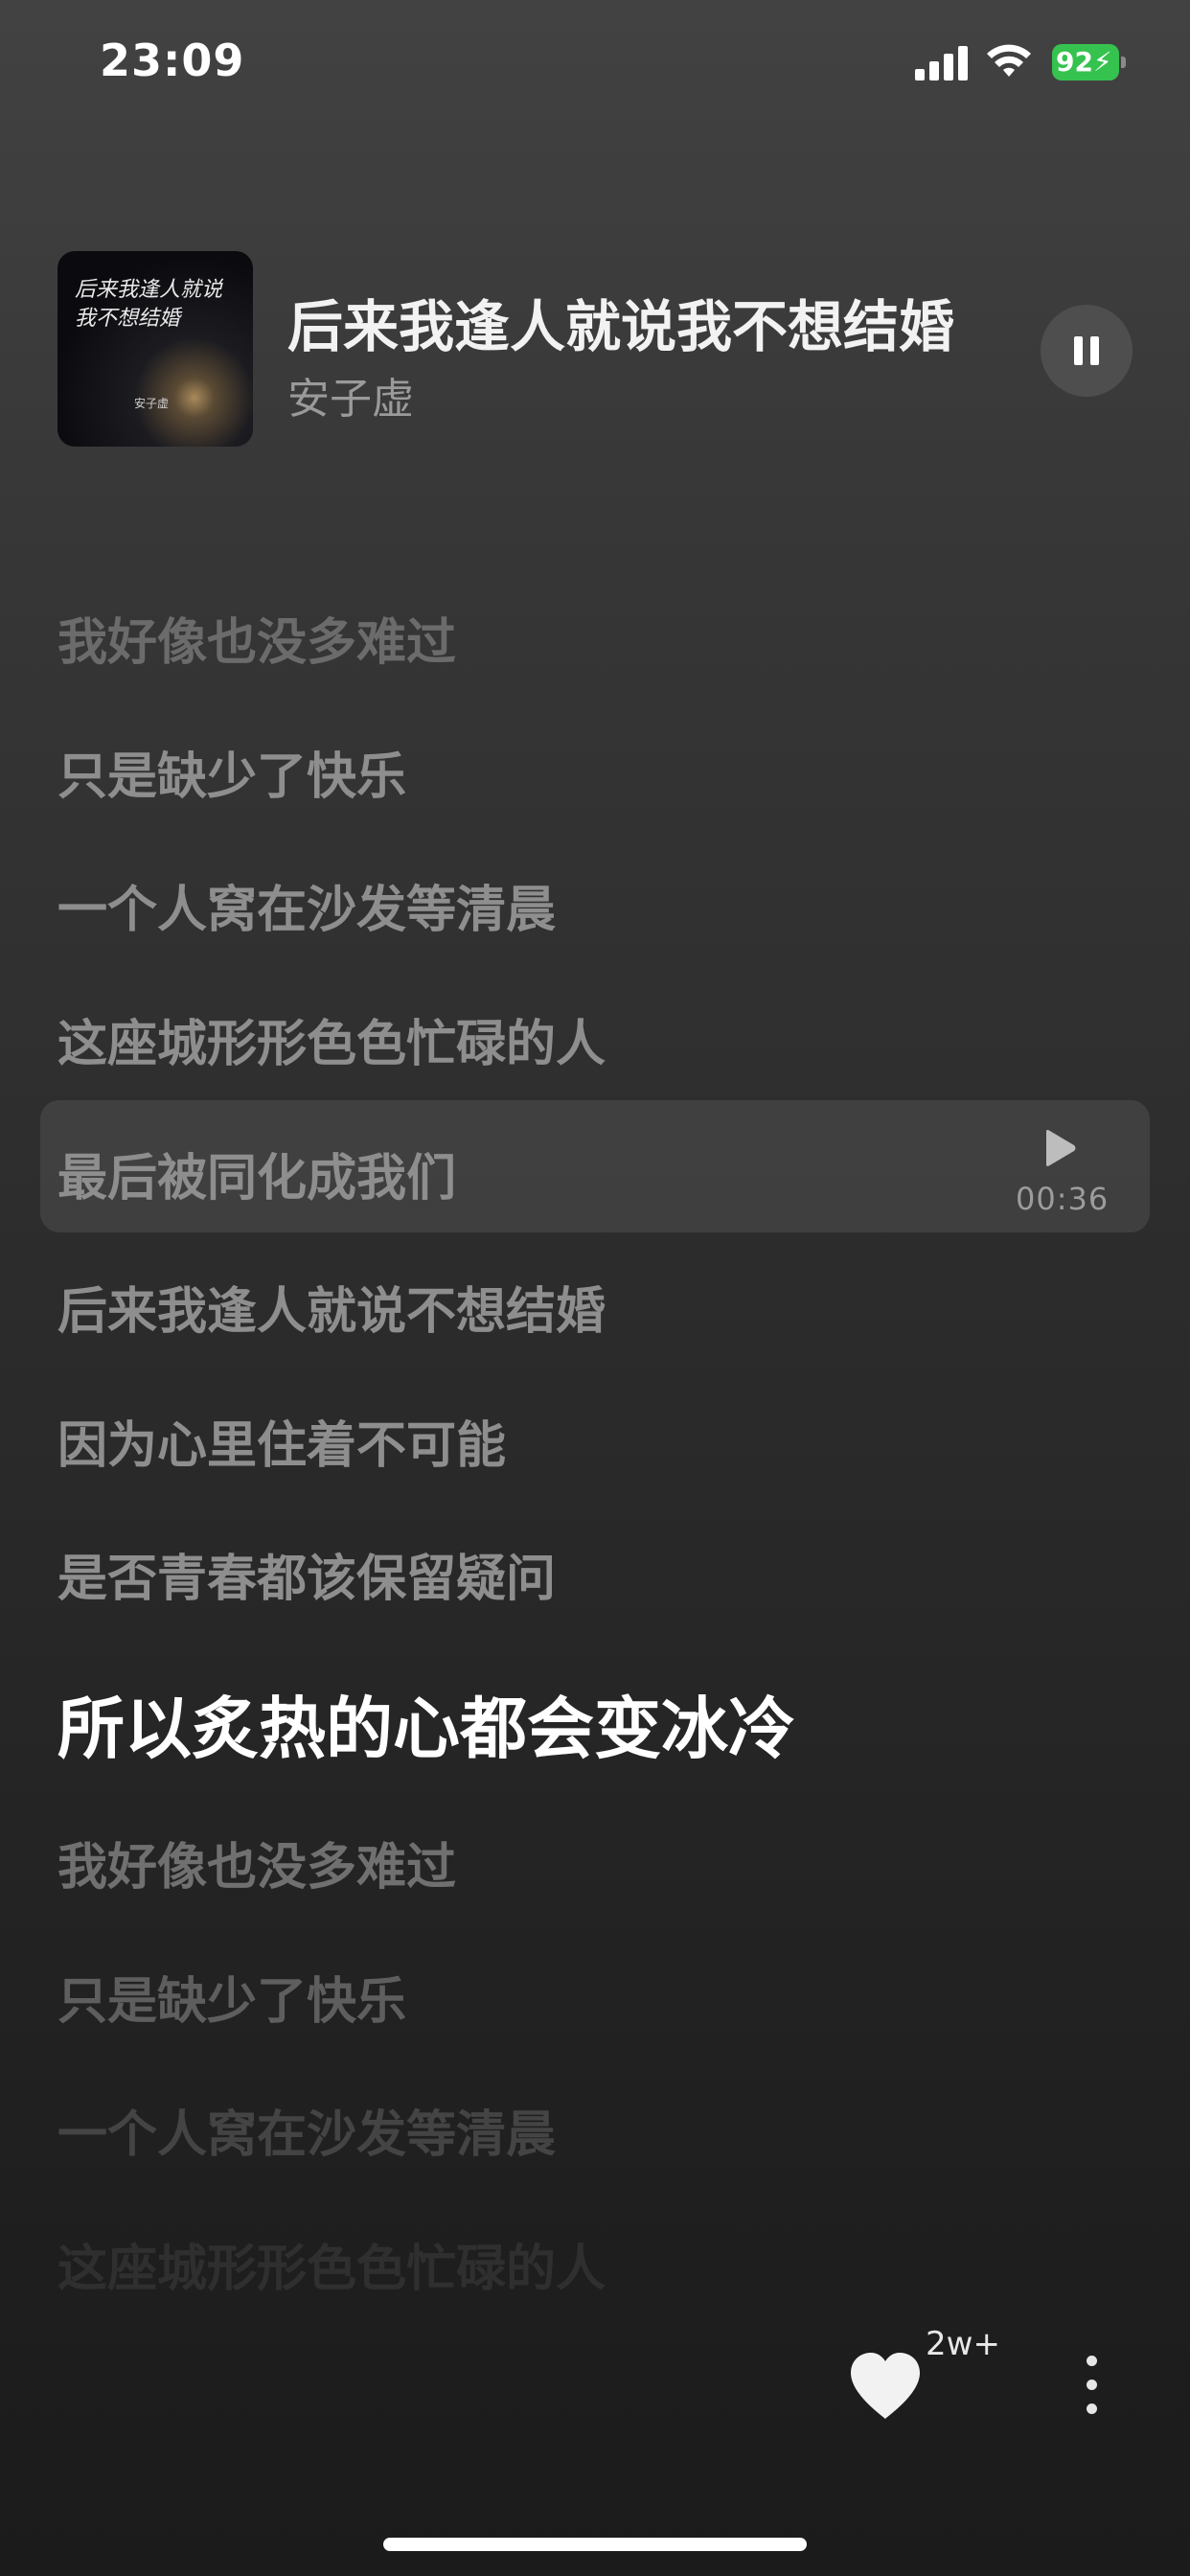 The height and width of the screenshot is (2576, 1190). Describe the element at coordinates (886, 2386) in the screenshot. I see `heart-icon` at that location.